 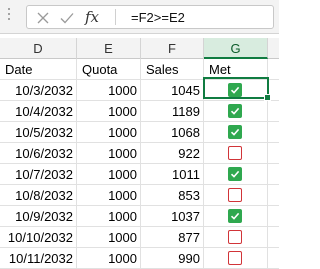 I want to click on column-header-d: D, so click(x=38, y=48).